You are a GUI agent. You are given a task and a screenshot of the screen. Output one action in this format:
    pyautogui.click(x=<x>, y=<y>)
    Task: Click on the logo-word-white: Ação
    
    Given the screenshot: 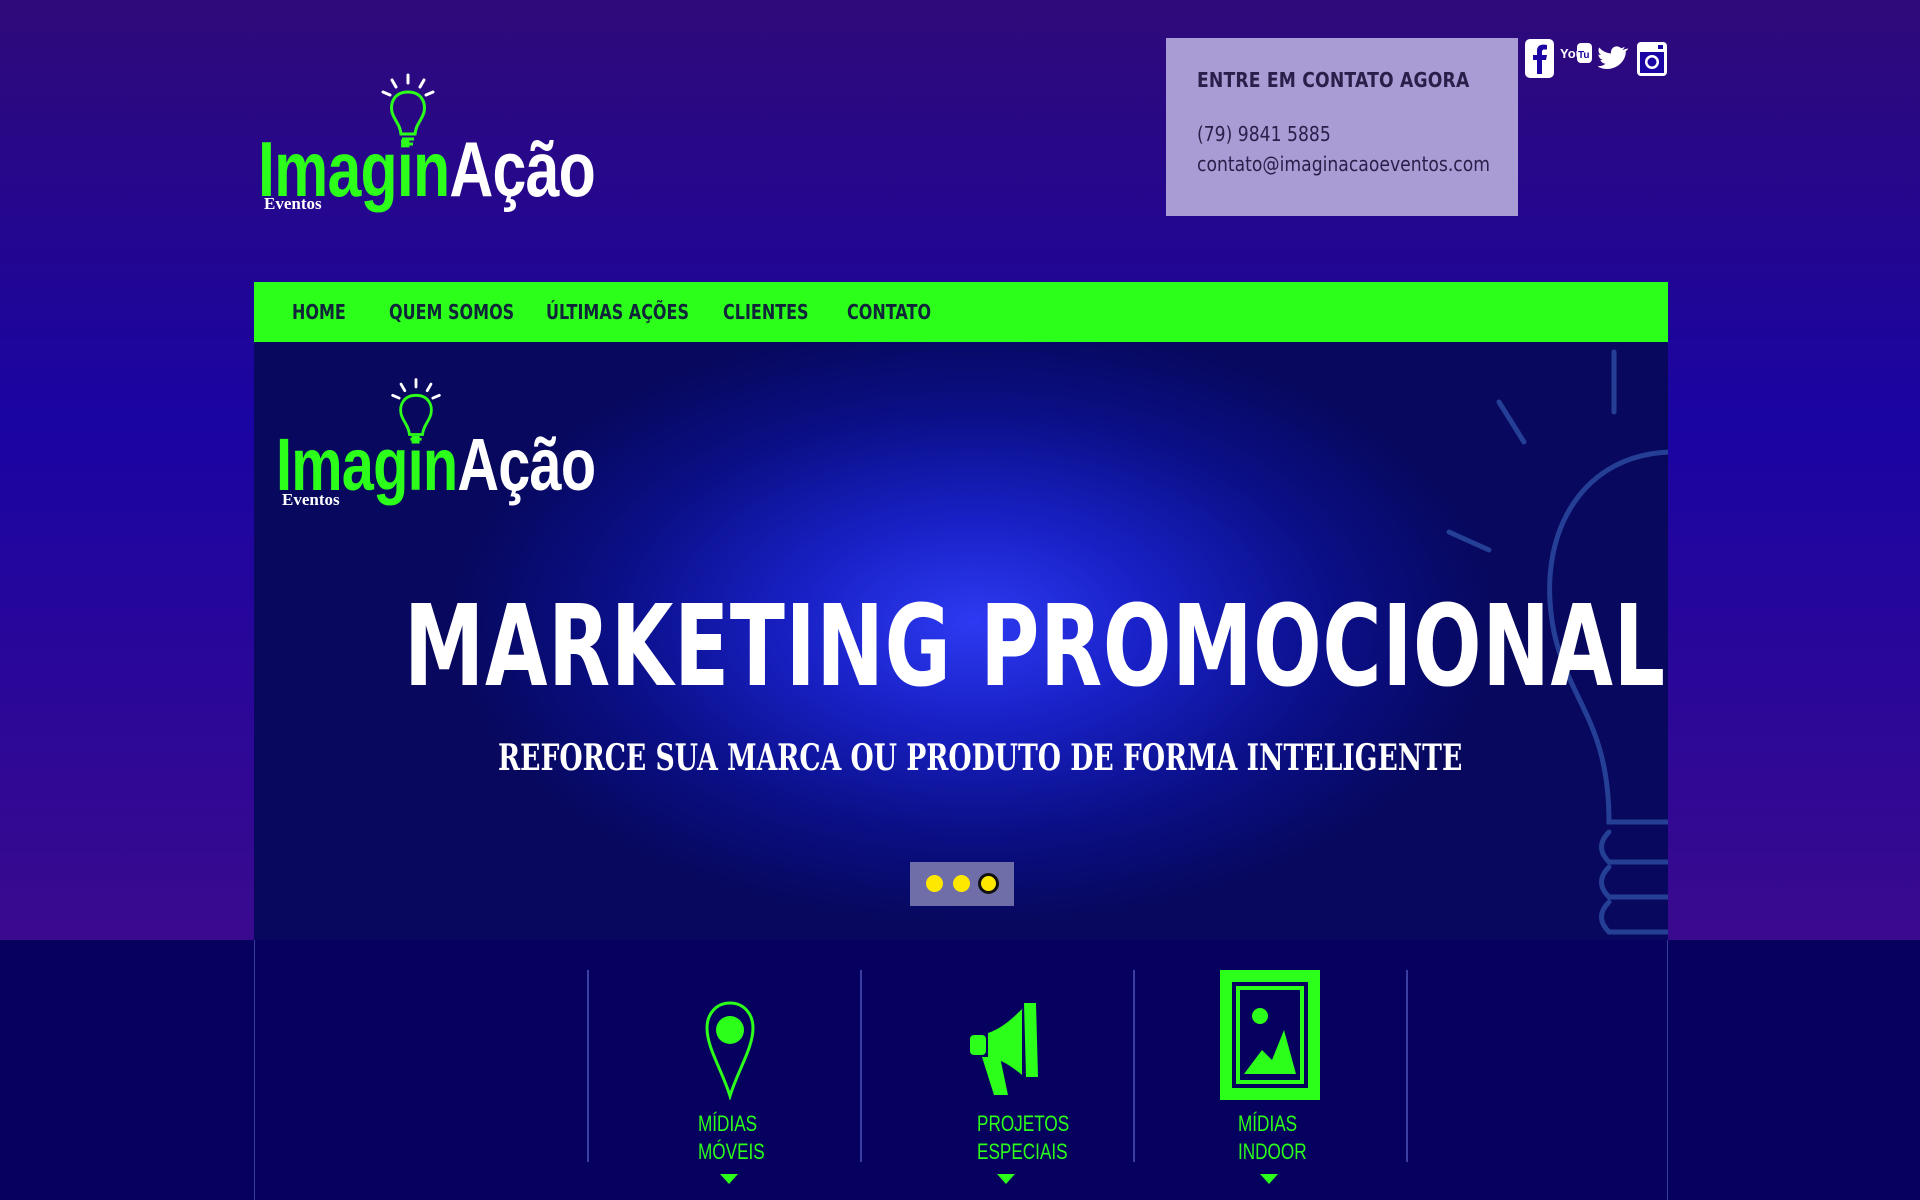 What is the action you would take?
    pyautogui.click(x=522, y=169)
    